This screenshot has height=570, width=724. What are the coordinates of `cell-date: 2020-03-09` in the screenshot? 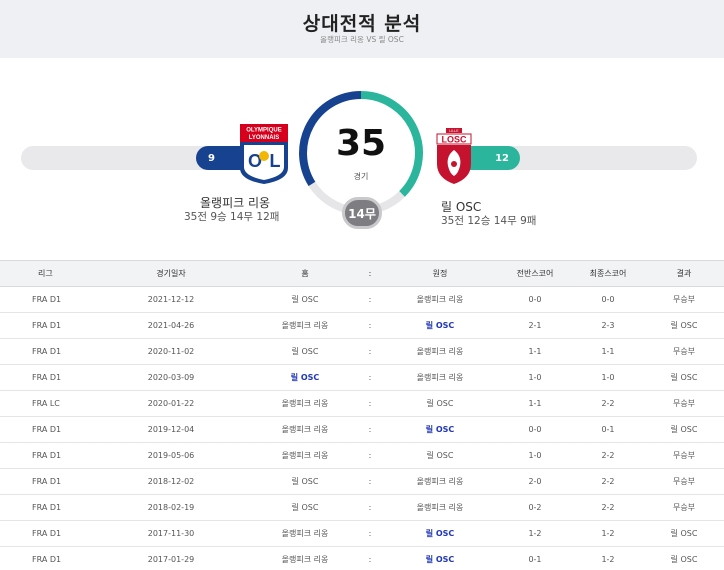 It's located at (171, 377).